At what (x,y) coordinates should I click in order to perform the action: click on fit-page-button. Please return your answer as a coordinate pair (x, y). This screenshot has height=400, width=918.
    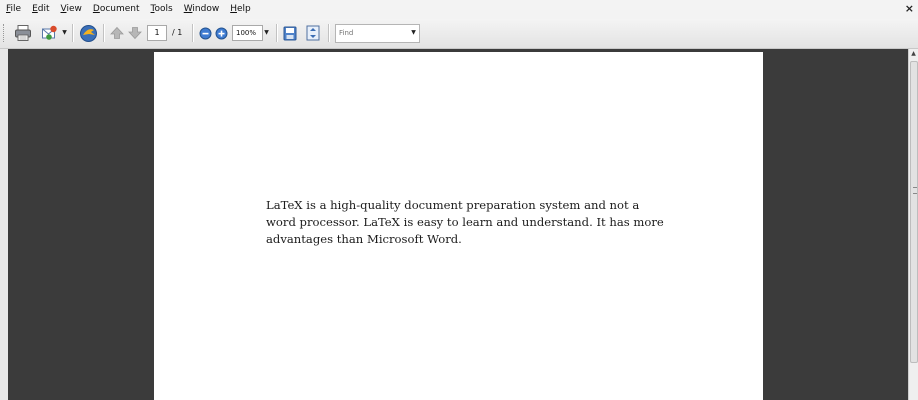
    Looking at the image, I should click on (313, 33).